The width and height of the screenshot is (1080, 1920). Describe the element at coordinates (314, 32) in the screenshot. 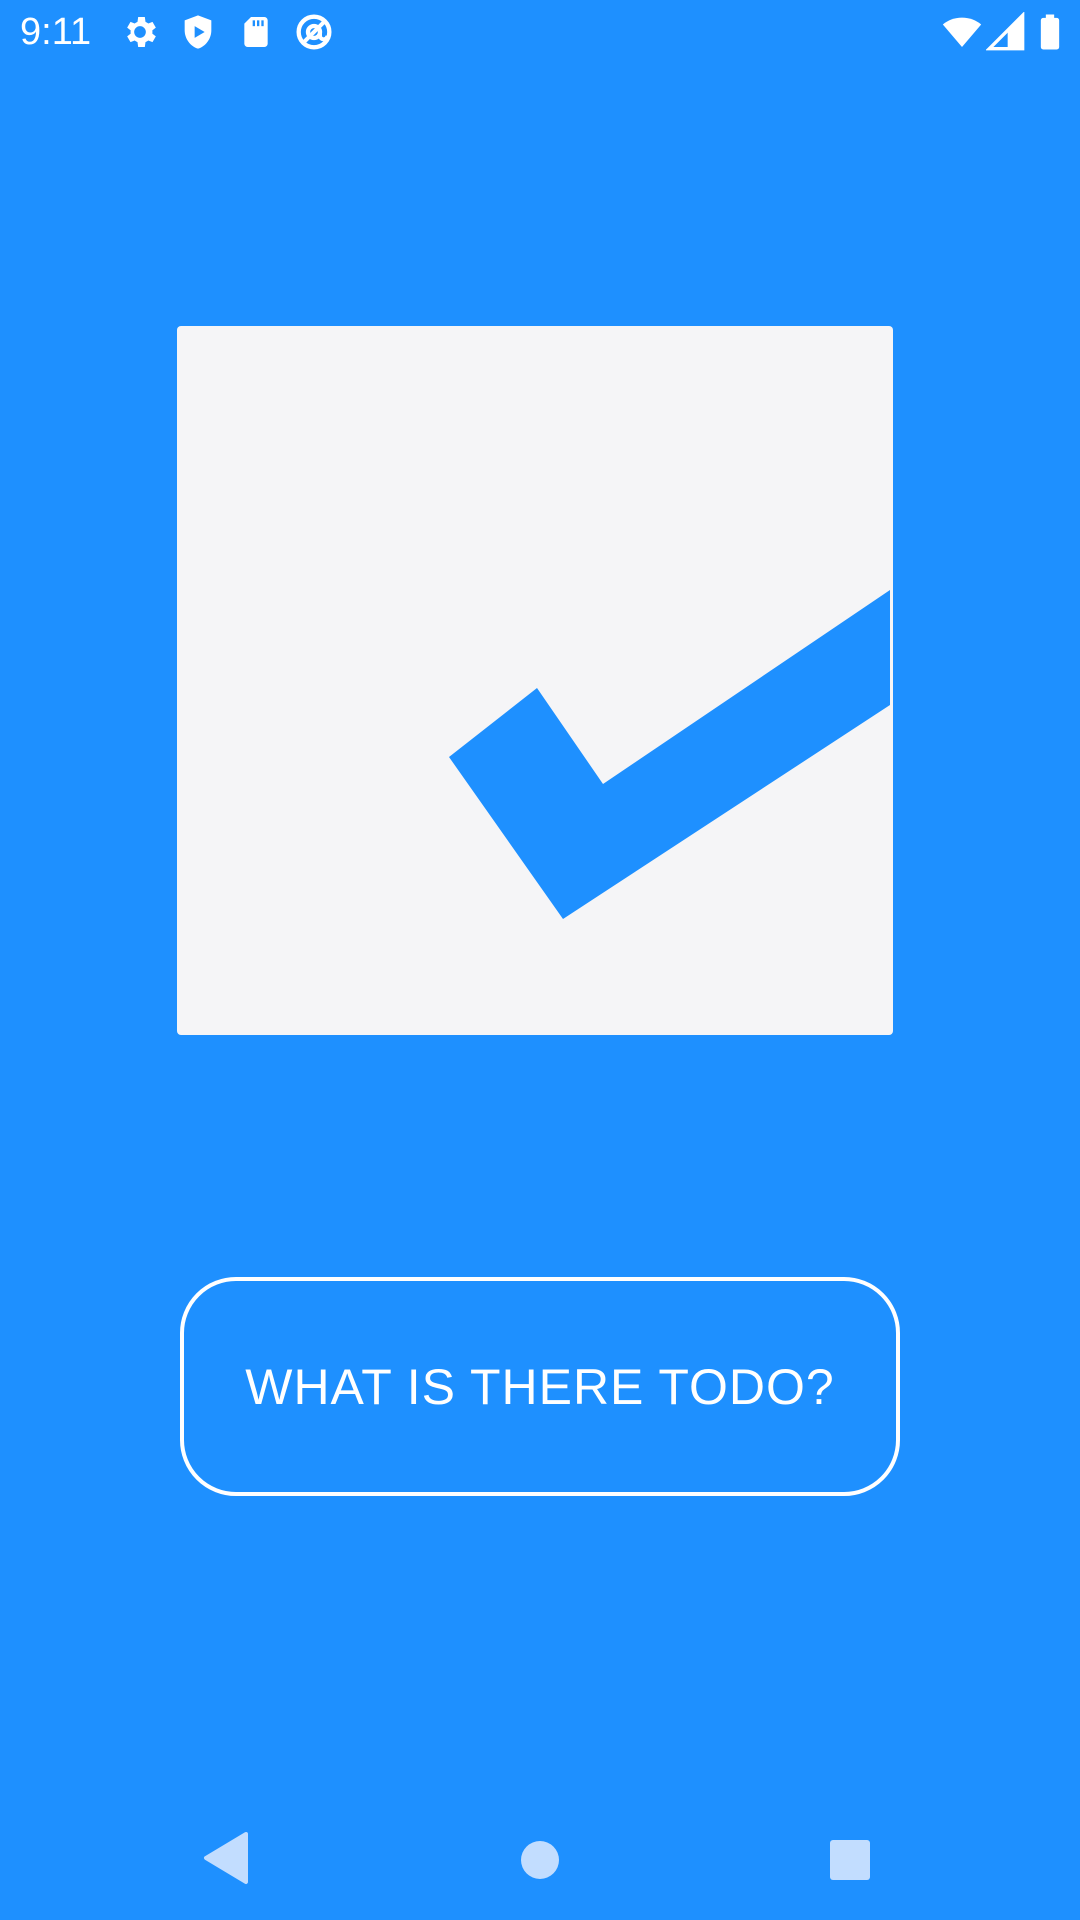

I see `at-sign-icon` at that location.